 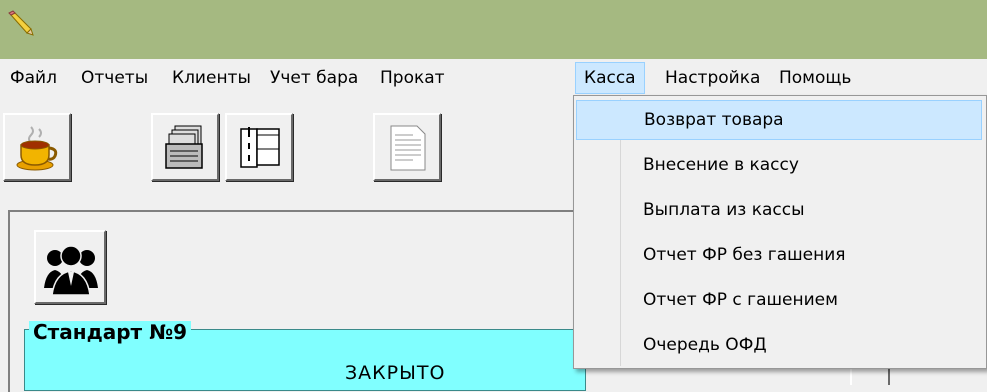 I want to click on document-button, so click(x=407, y=147).